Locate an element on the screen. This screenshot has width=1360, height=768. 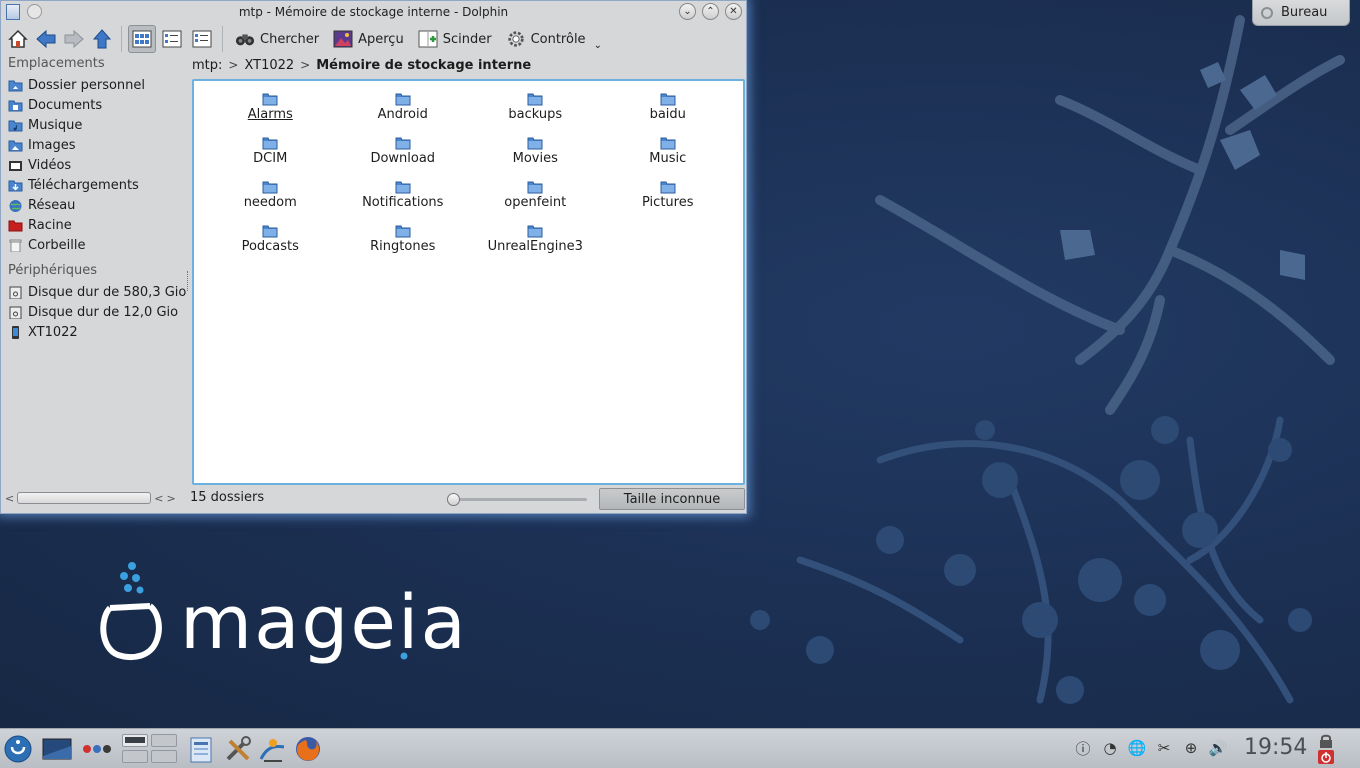
folder-name: Podcasts is located at coordinates (270, 246).